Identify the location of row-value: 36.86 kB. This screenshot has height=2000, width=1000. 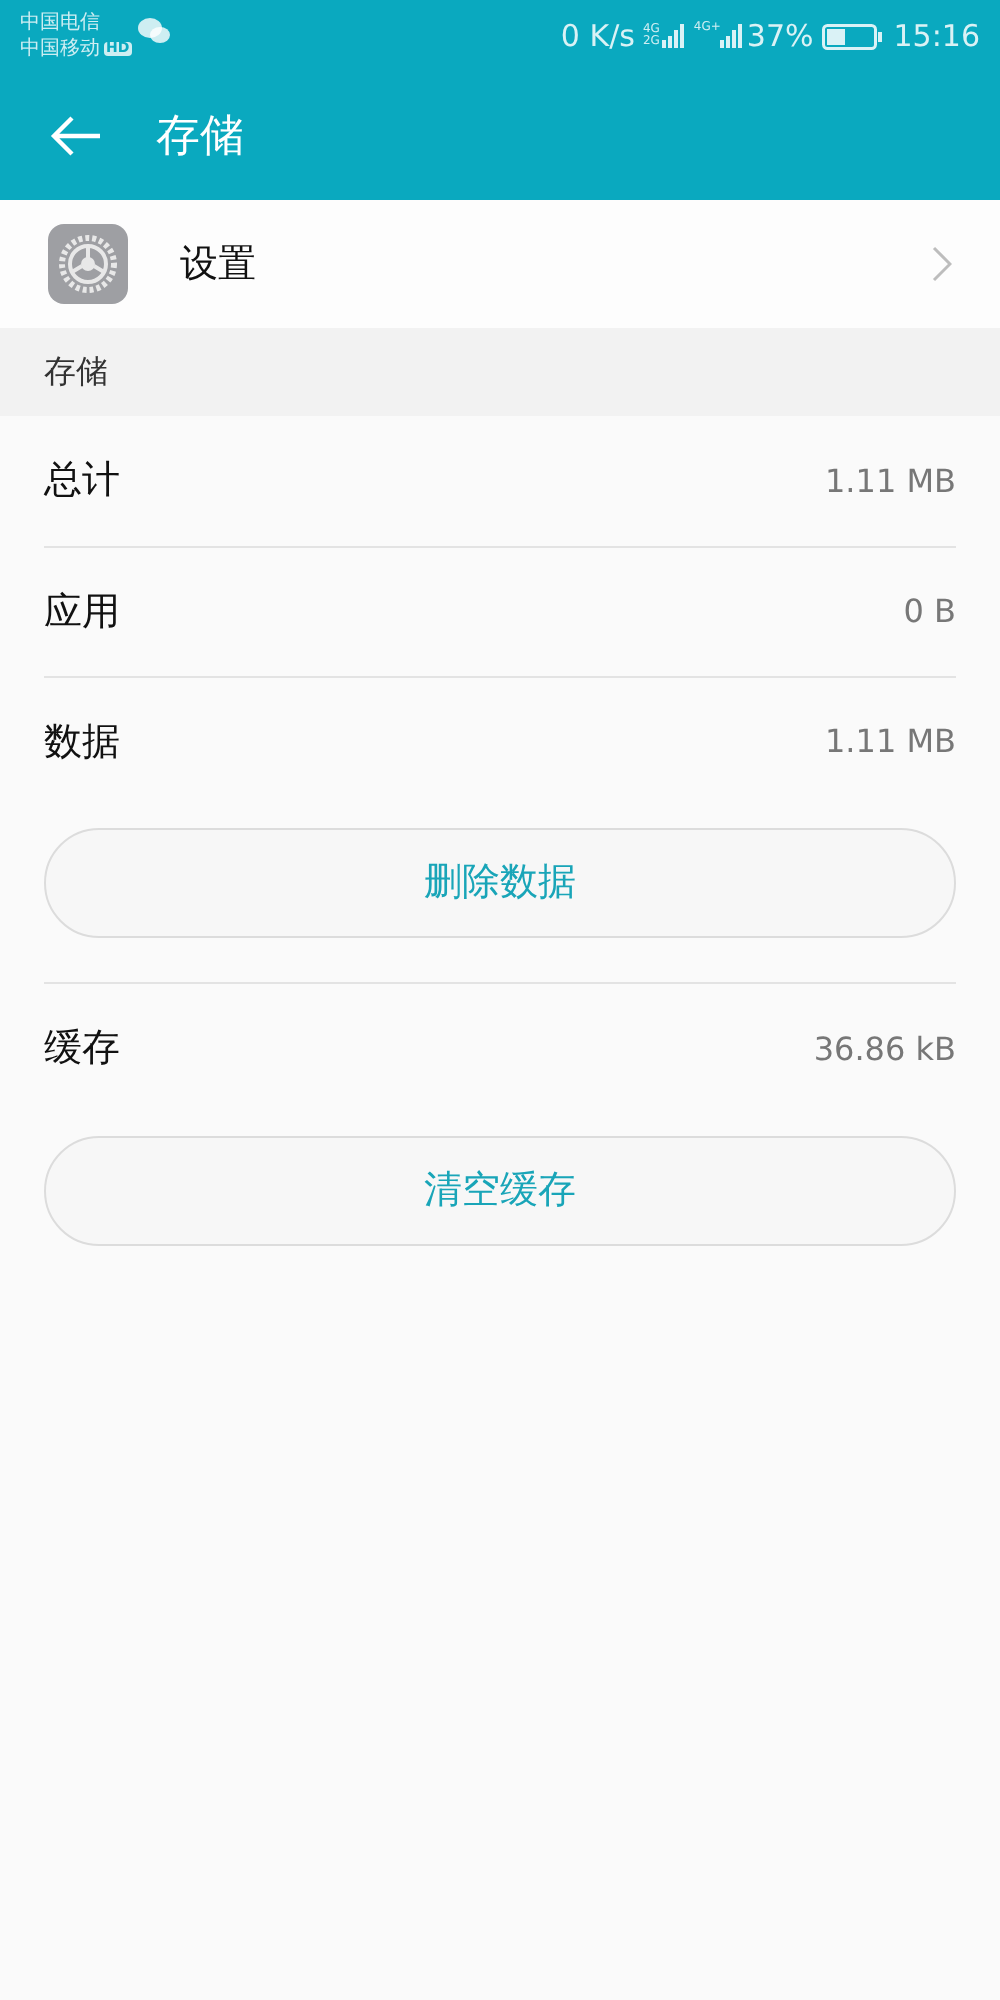
(884, 1049).